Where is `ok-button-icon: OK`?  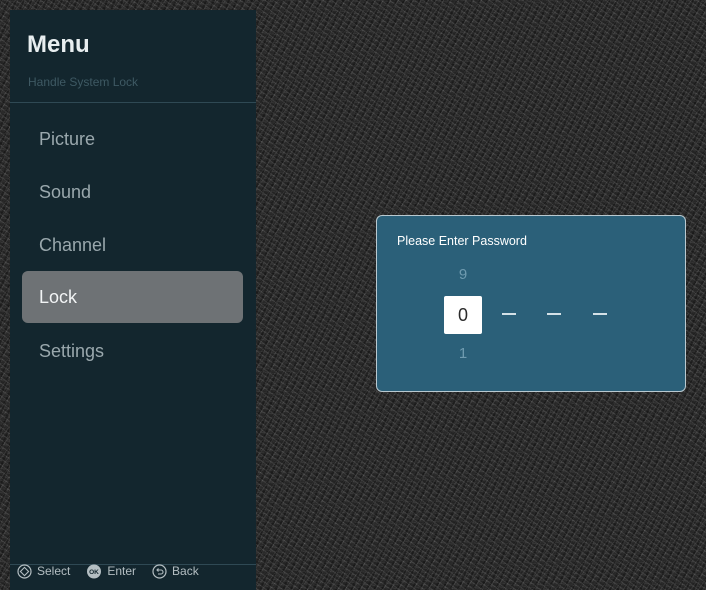 ok-button-icon: OK is located at coordinates (94, 571).